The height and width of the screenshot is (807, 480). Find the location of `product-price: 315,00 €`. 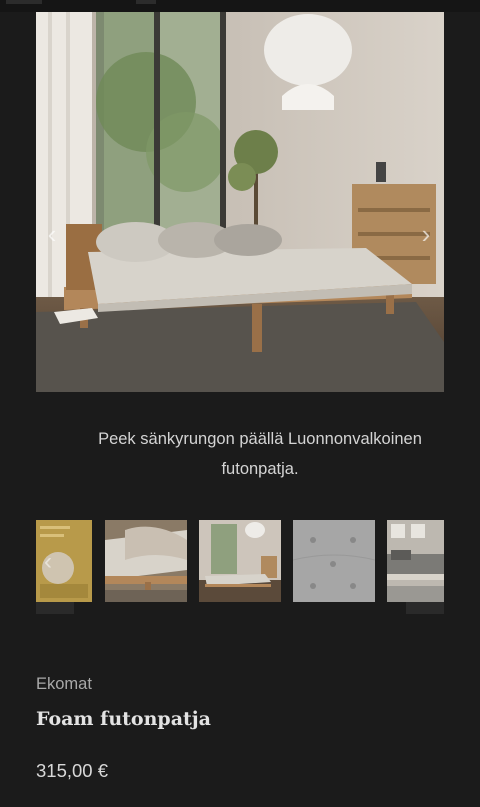

product-price: 315,00 € is located at coordinates (72, 770).